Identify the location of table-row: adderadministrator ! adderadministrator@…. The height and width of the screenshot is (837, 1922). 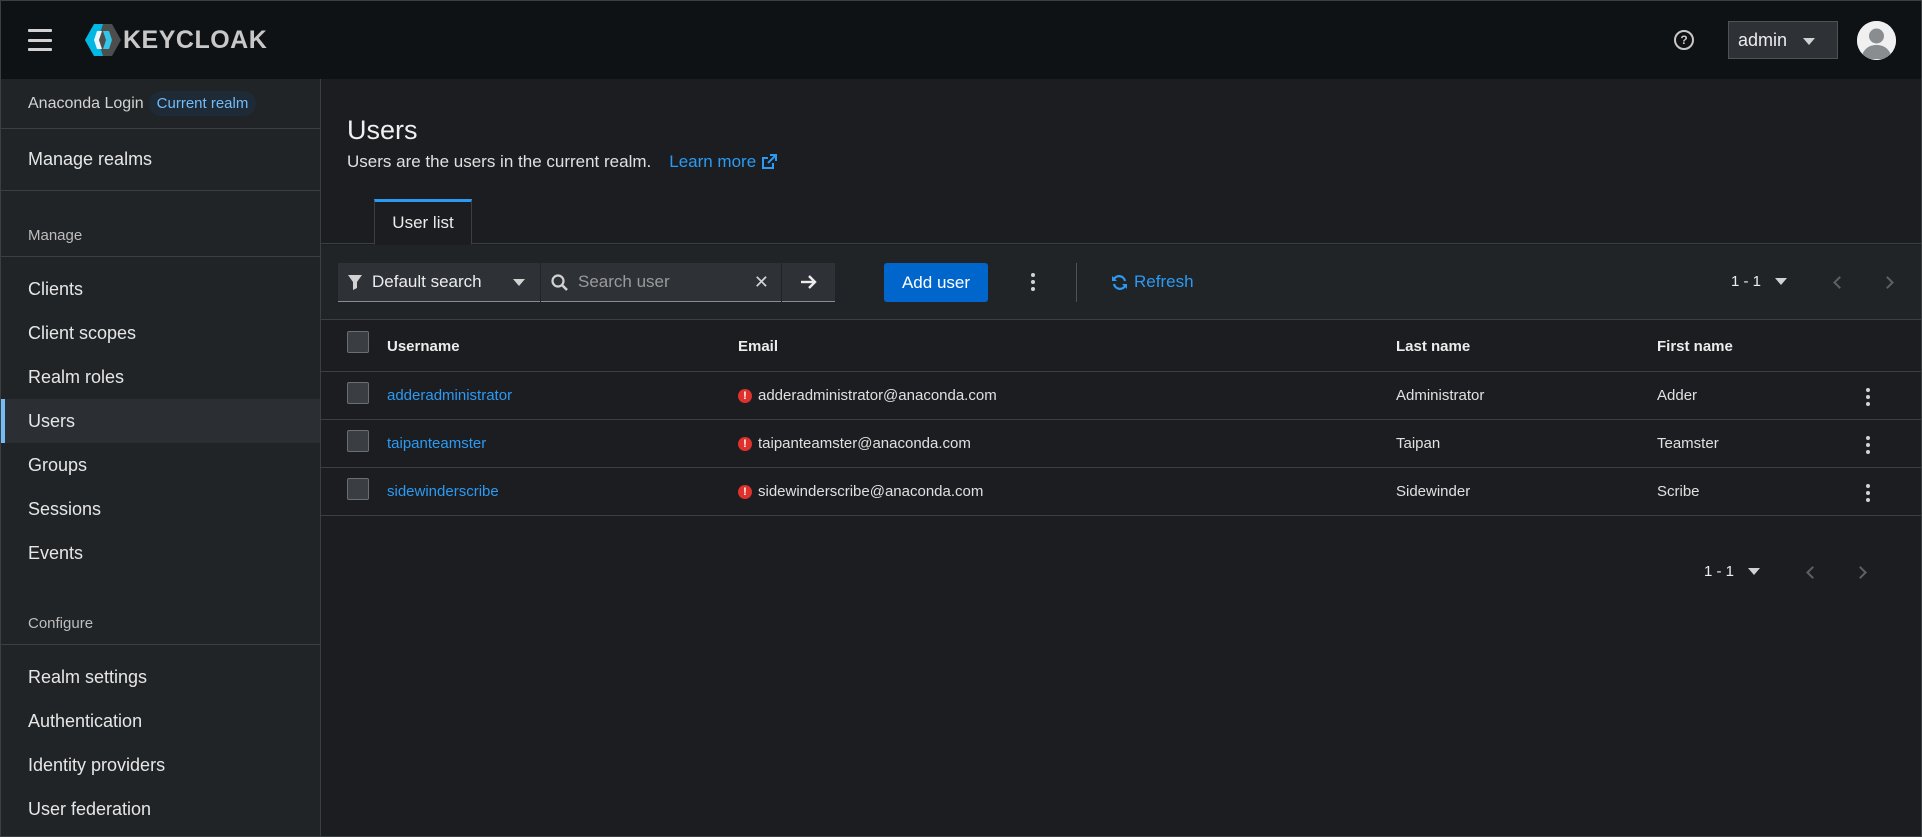
(1121, 396).